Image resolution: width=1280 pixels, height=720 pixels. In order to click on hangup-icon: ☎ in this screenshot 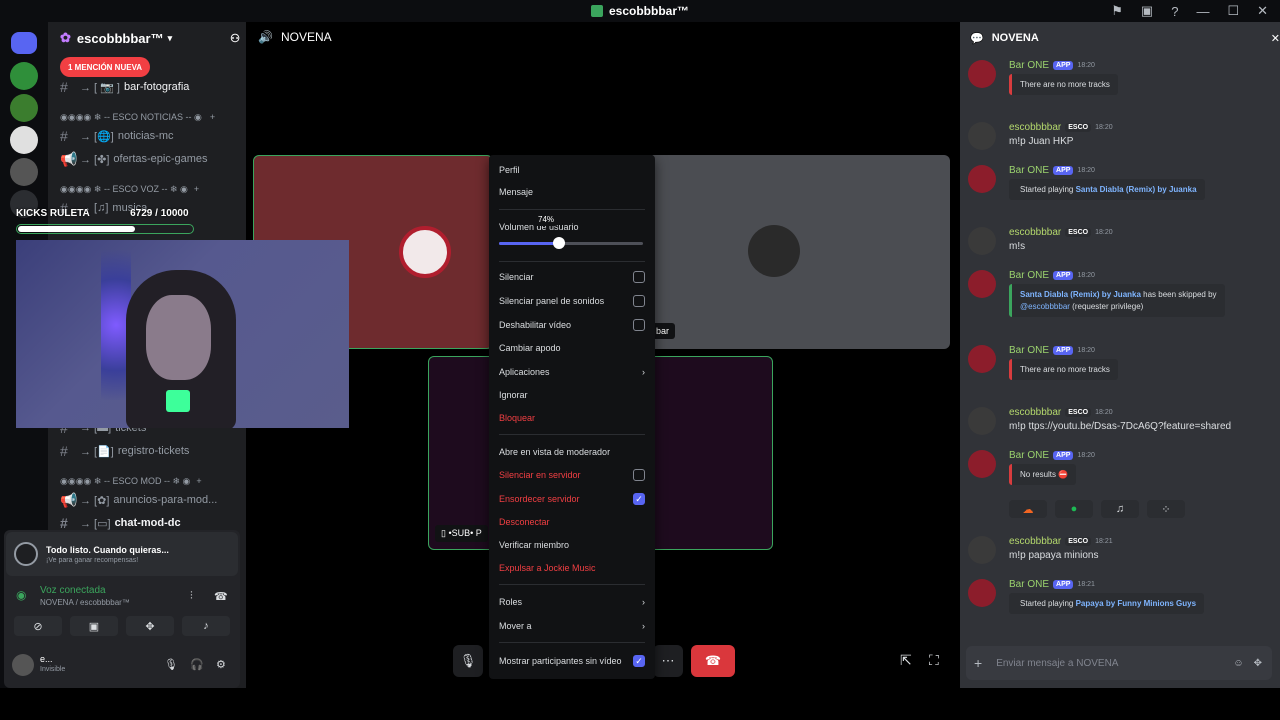, I will do `click(713, 660)`.